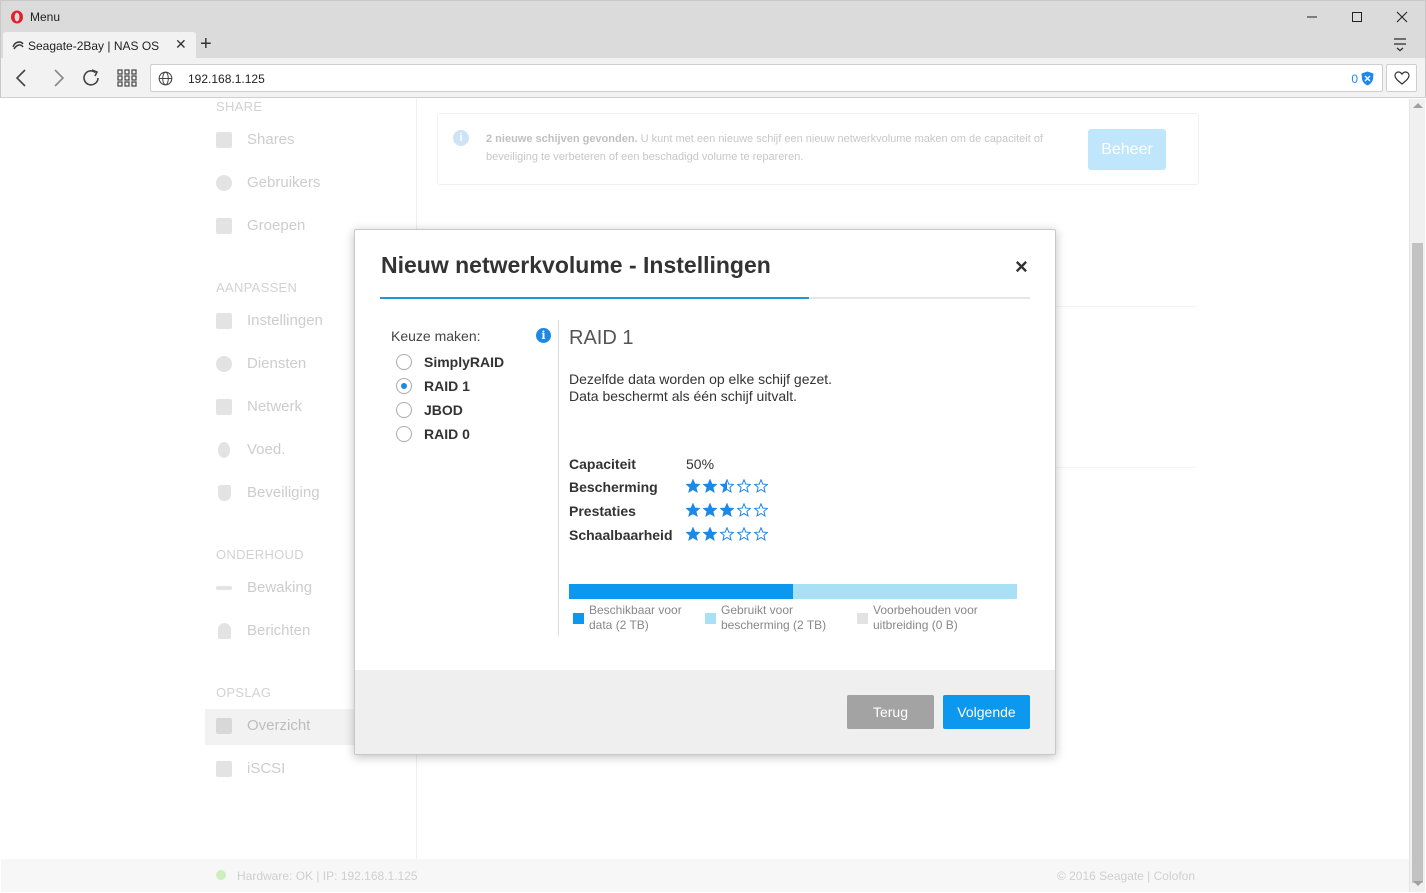 The height and width of the screenshot is (893, 1426). Describe the element at coordinates (986, 712) in the screenshot. I see `next-button: Volgende` at that location.